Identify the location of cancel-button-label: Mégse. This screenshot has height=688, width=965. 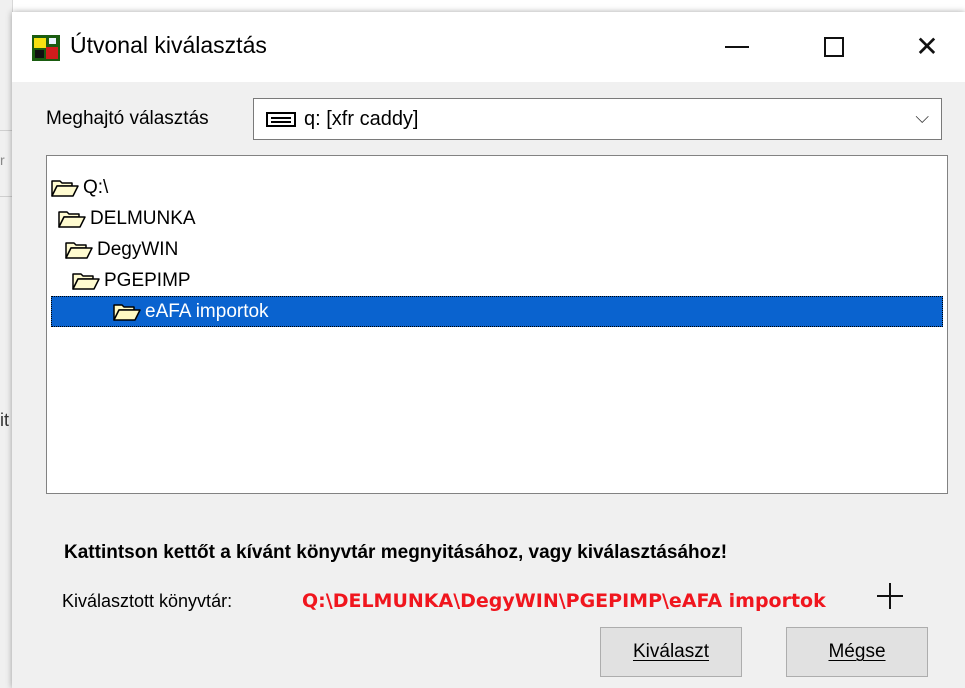
(857, 651).